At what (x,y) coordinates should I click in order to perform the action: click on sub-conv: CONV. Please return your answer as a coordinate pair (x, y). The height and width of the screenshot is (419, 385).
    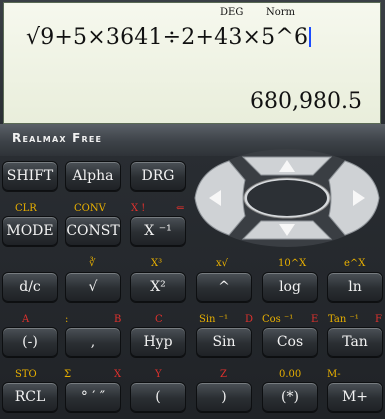
    Looking at the image, I should click on (90, 208).